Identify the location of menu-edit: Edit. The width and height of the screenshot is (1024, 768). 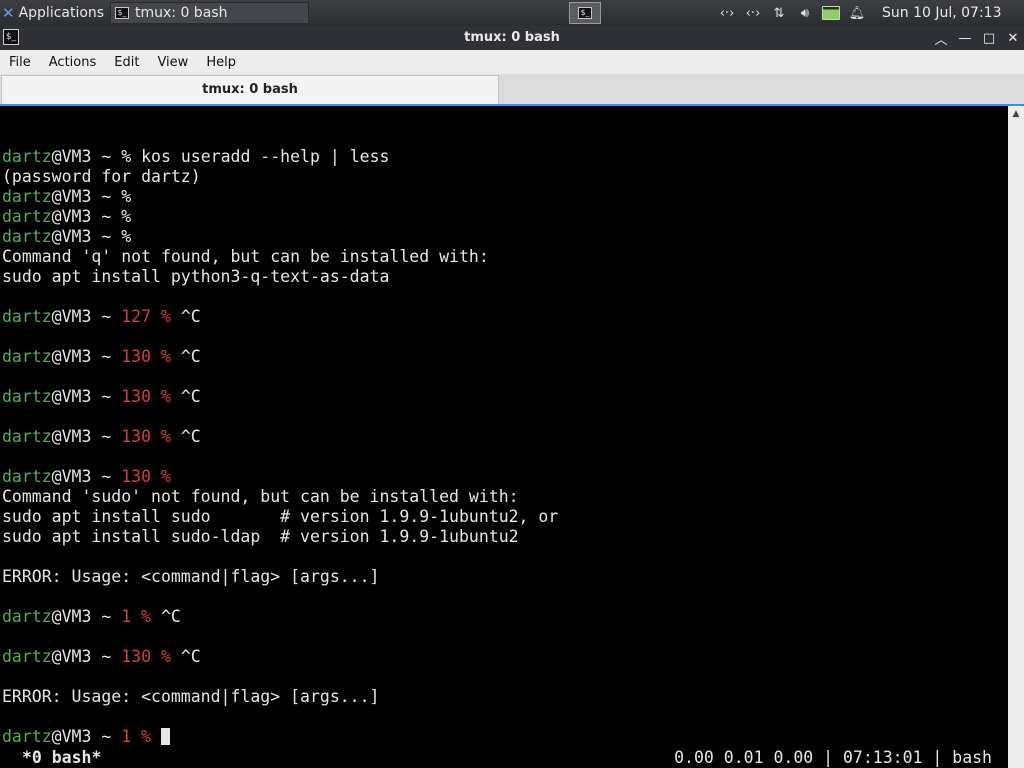
(126, 62).